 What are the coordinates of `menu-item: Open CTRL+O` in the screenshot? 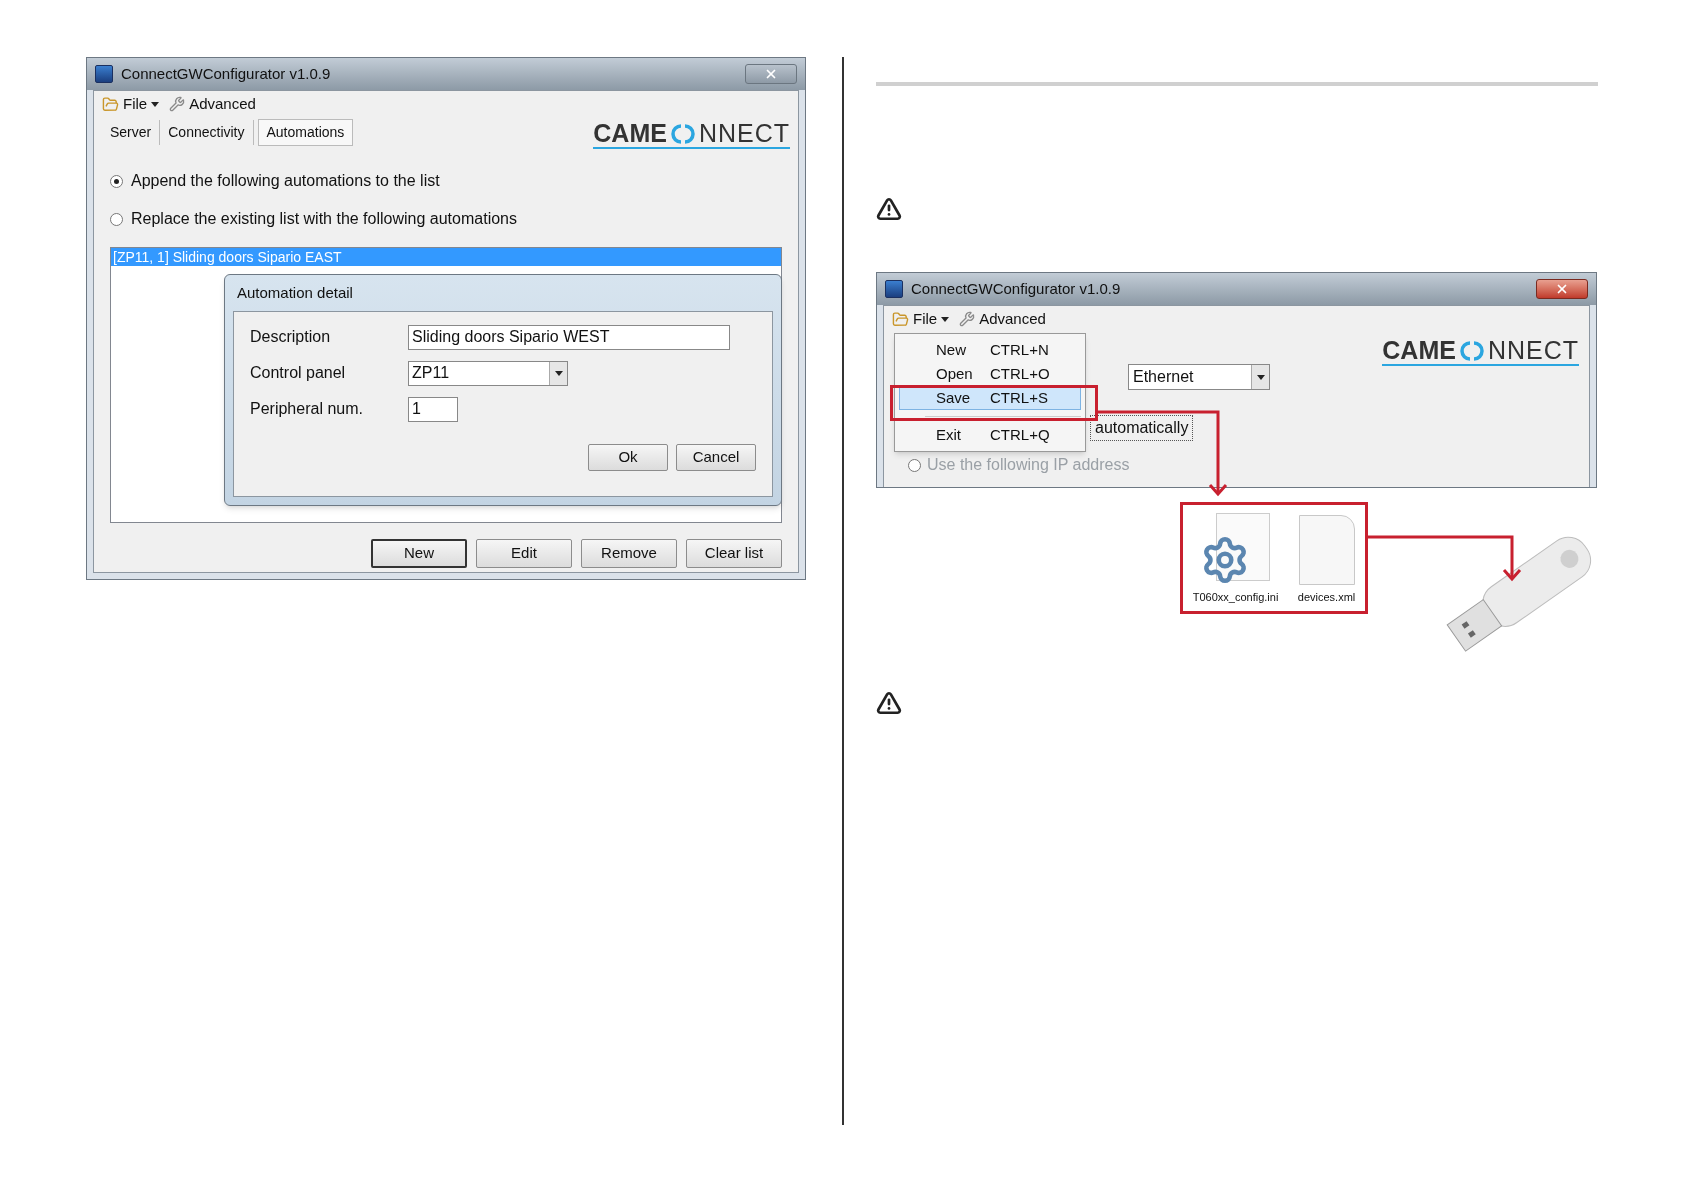 It's located at (990, 374).